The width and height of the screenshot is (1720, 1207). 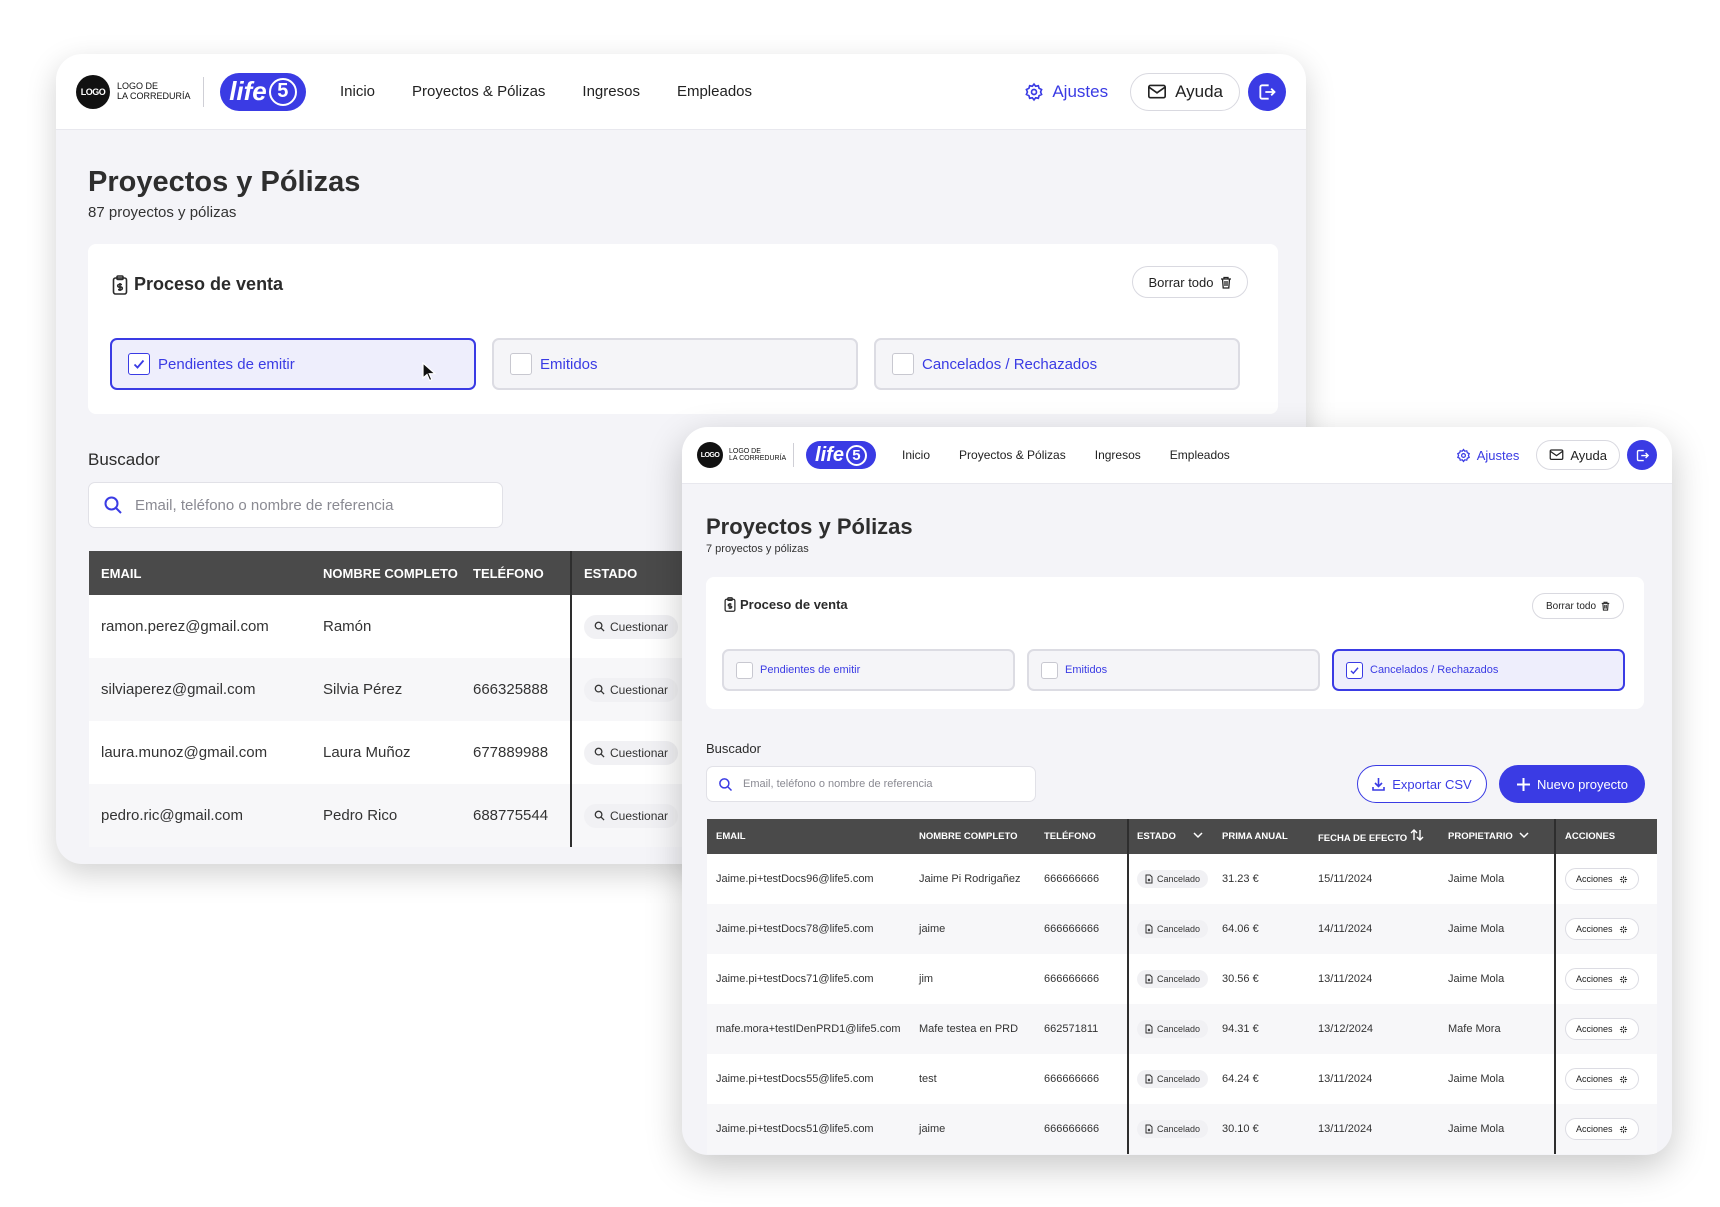 What do you see at coordinates (184, 752) in the screenshot?
I see `cell-email: laura.munoz@gmail.com` at bounding box center [184, 752].